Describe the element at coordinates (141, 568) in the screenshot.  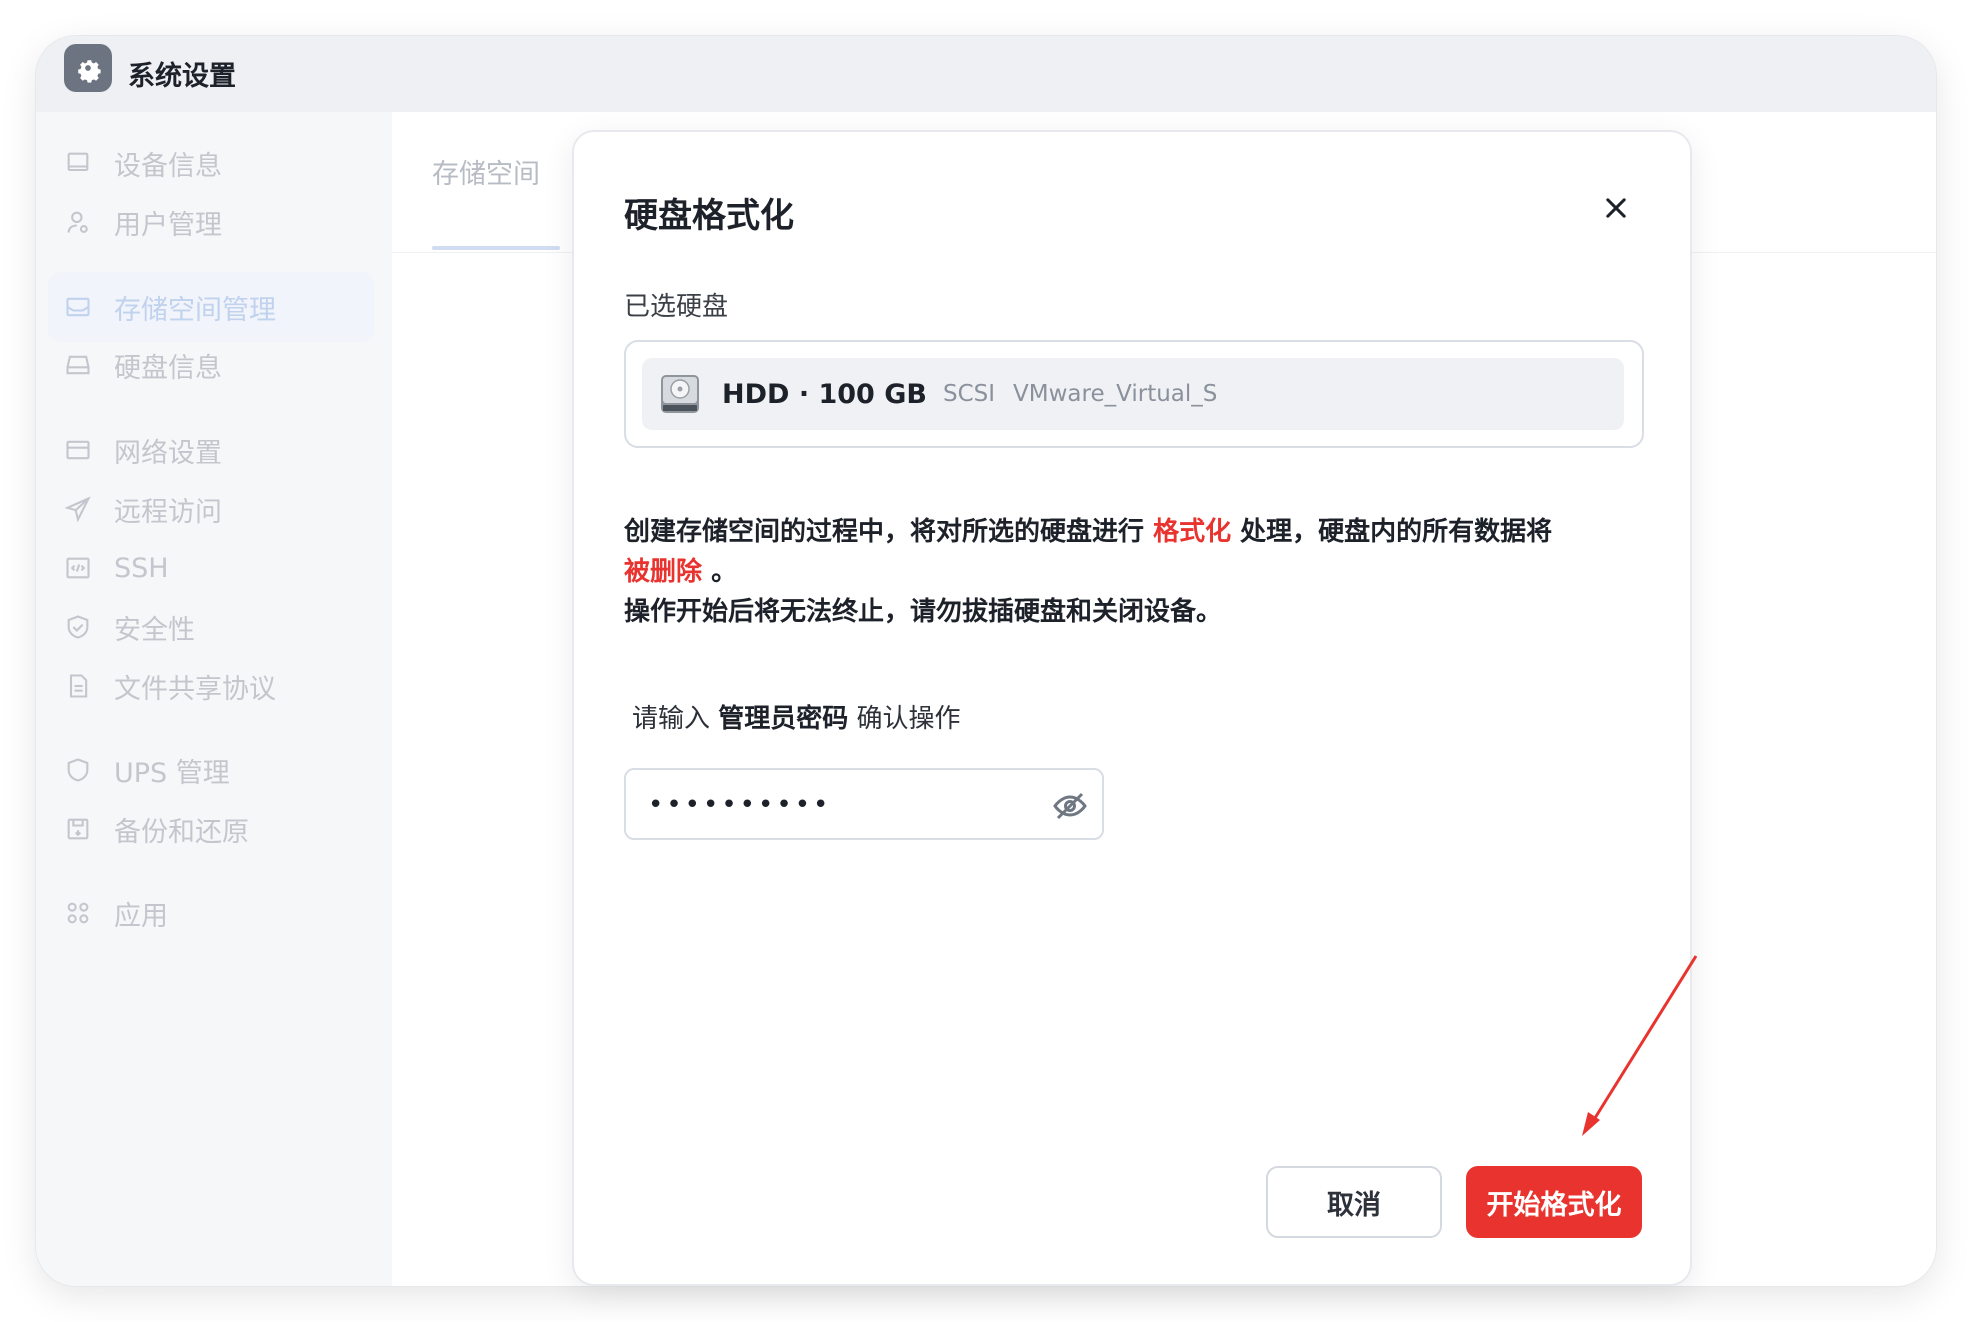
I see `sidebar-item-label: SSH` at that location.